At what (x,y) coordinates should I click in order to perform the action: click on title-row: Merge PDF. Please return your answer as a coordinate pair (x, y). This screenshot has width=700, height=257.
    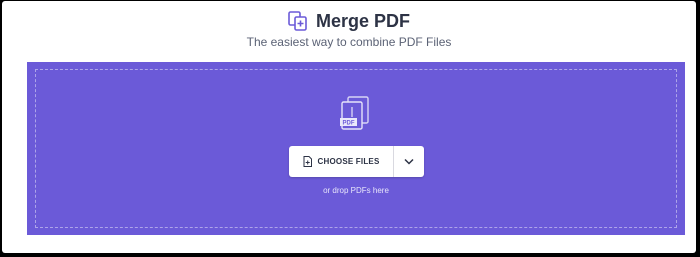
    Looking at the image, I should click on (349, 21).